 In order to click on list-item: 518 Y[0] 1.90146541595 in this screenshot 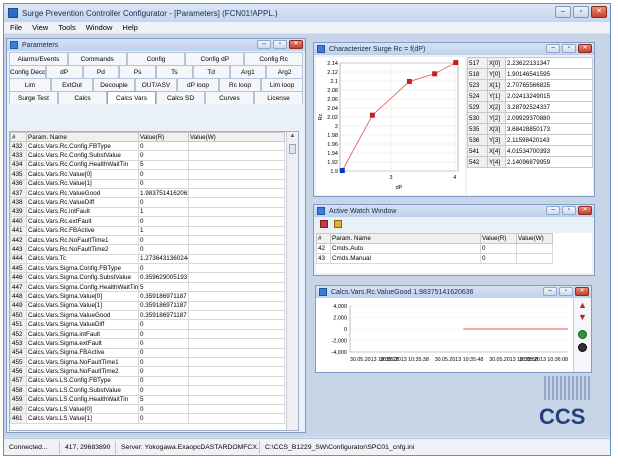, I will do `click(530, 74)`.